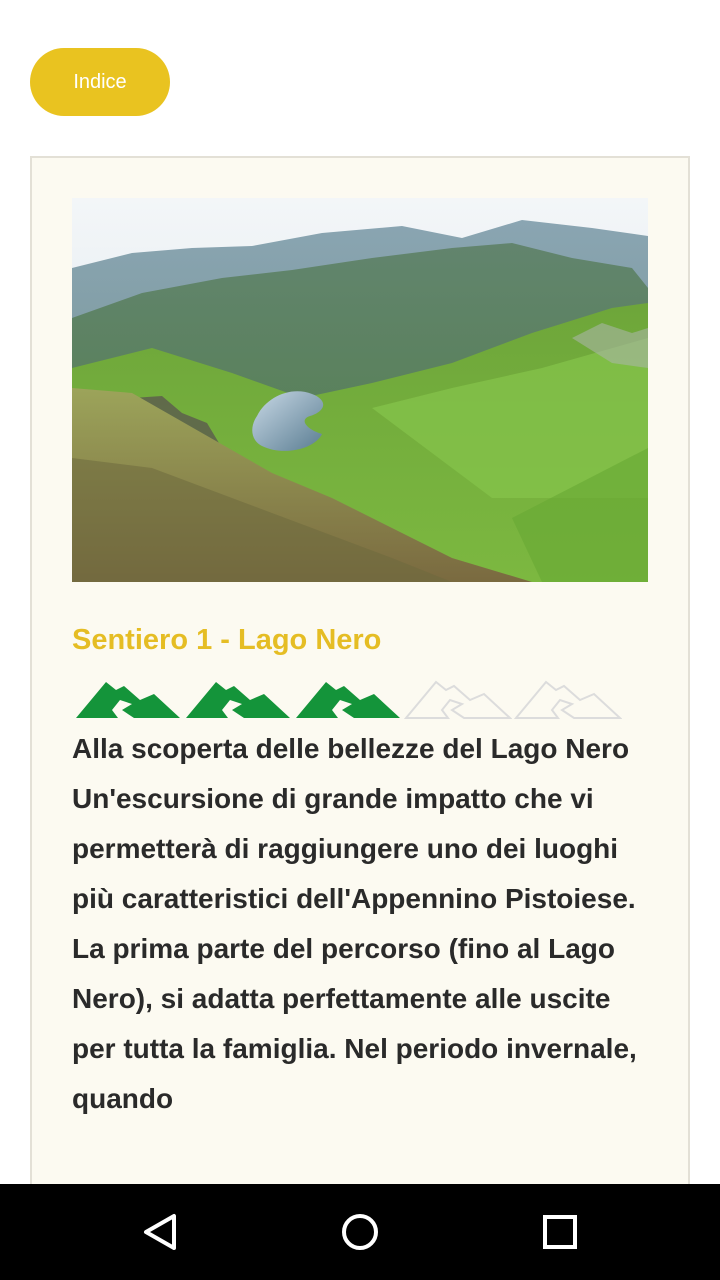 The width and height of the screenshot is (720, 1280). I want to click on recents-square-icon, so click(560, 1232).